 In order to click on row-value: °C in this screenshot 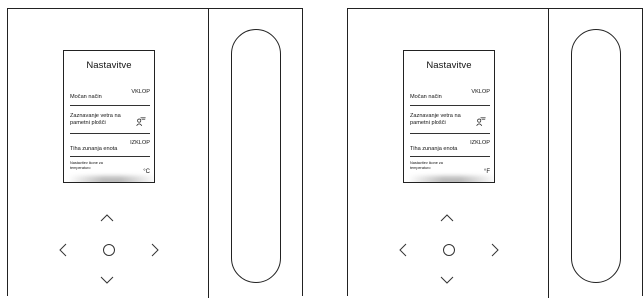, I will do `click(146, 172)`.